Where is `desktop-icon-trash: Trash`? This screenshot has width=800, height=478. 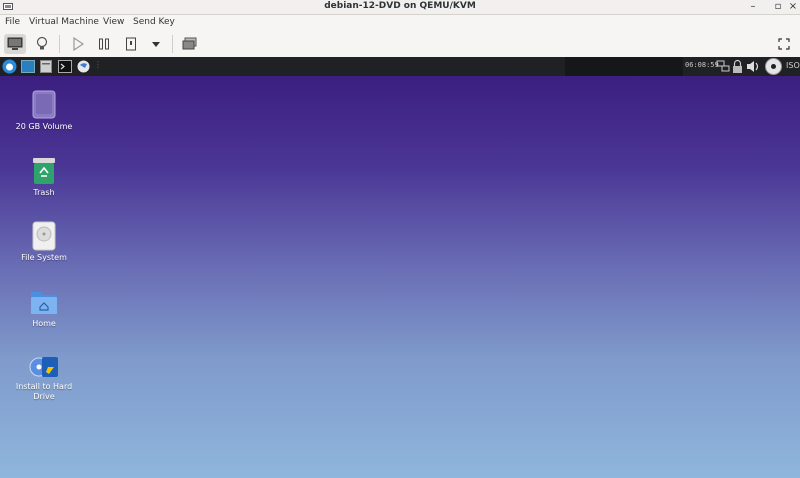 desktop-icon-trash: Trash is located at coordinates (44, 177).